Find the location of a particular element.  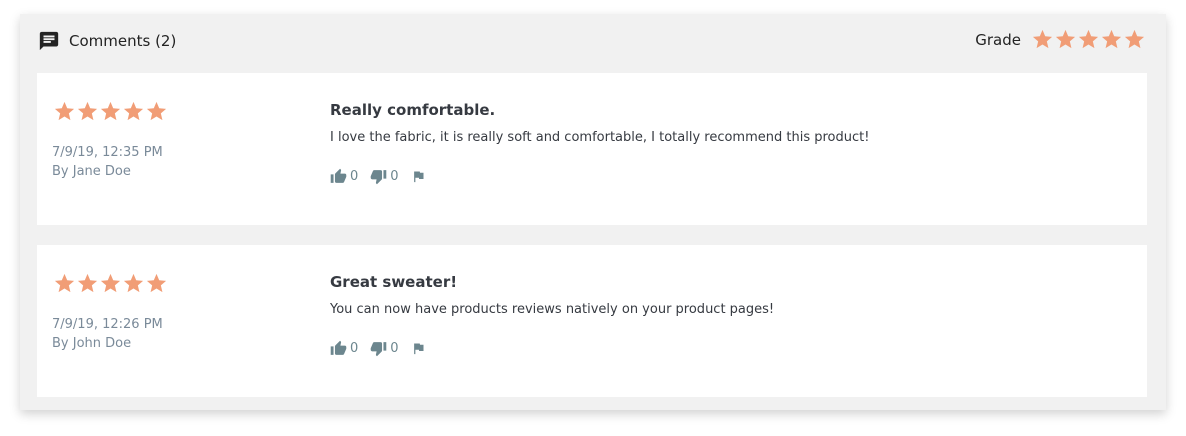

comment-date: 7/9/19, 12:35 PM is located at coordinates (107, 152).